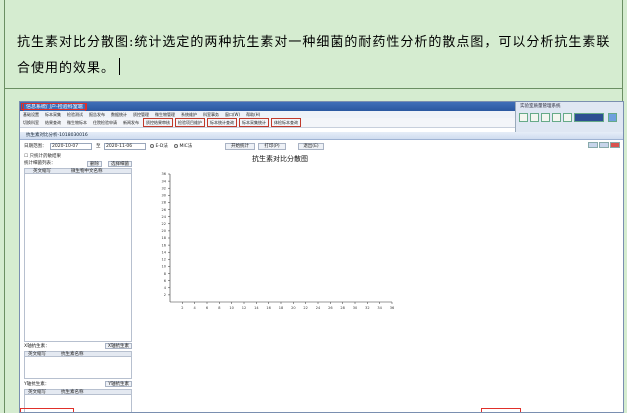 Image resolution: width=627 pixels, height=413 pixels. What do you see at coordinates (125, 146) in the screenshot?
I see `end-date-input: 2020-11-06` at bounding box center [125, 146].